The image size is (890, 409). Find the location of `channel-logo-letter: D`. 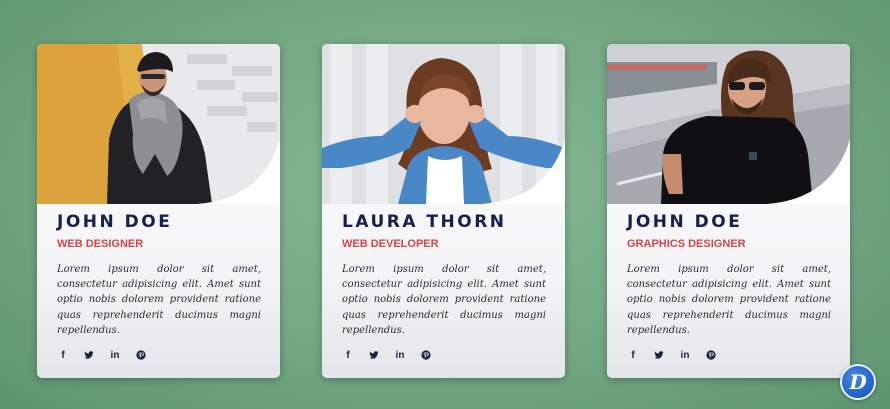

channel-logo-letter: D is located at coordinates (858, 382).